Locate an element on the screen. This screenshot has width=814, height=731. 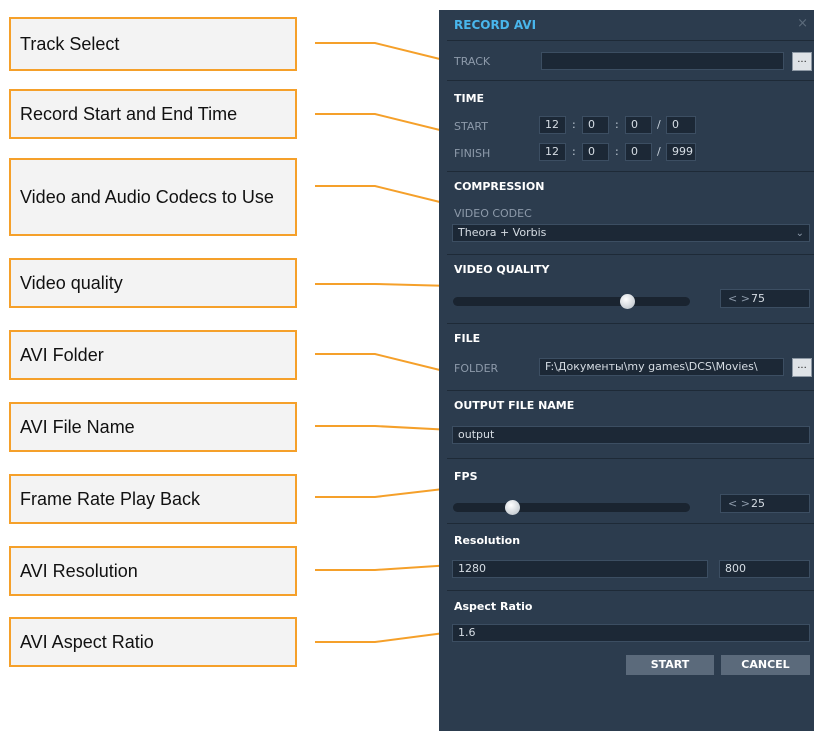
fps-header: FPS is located at coordinates (466, 476).